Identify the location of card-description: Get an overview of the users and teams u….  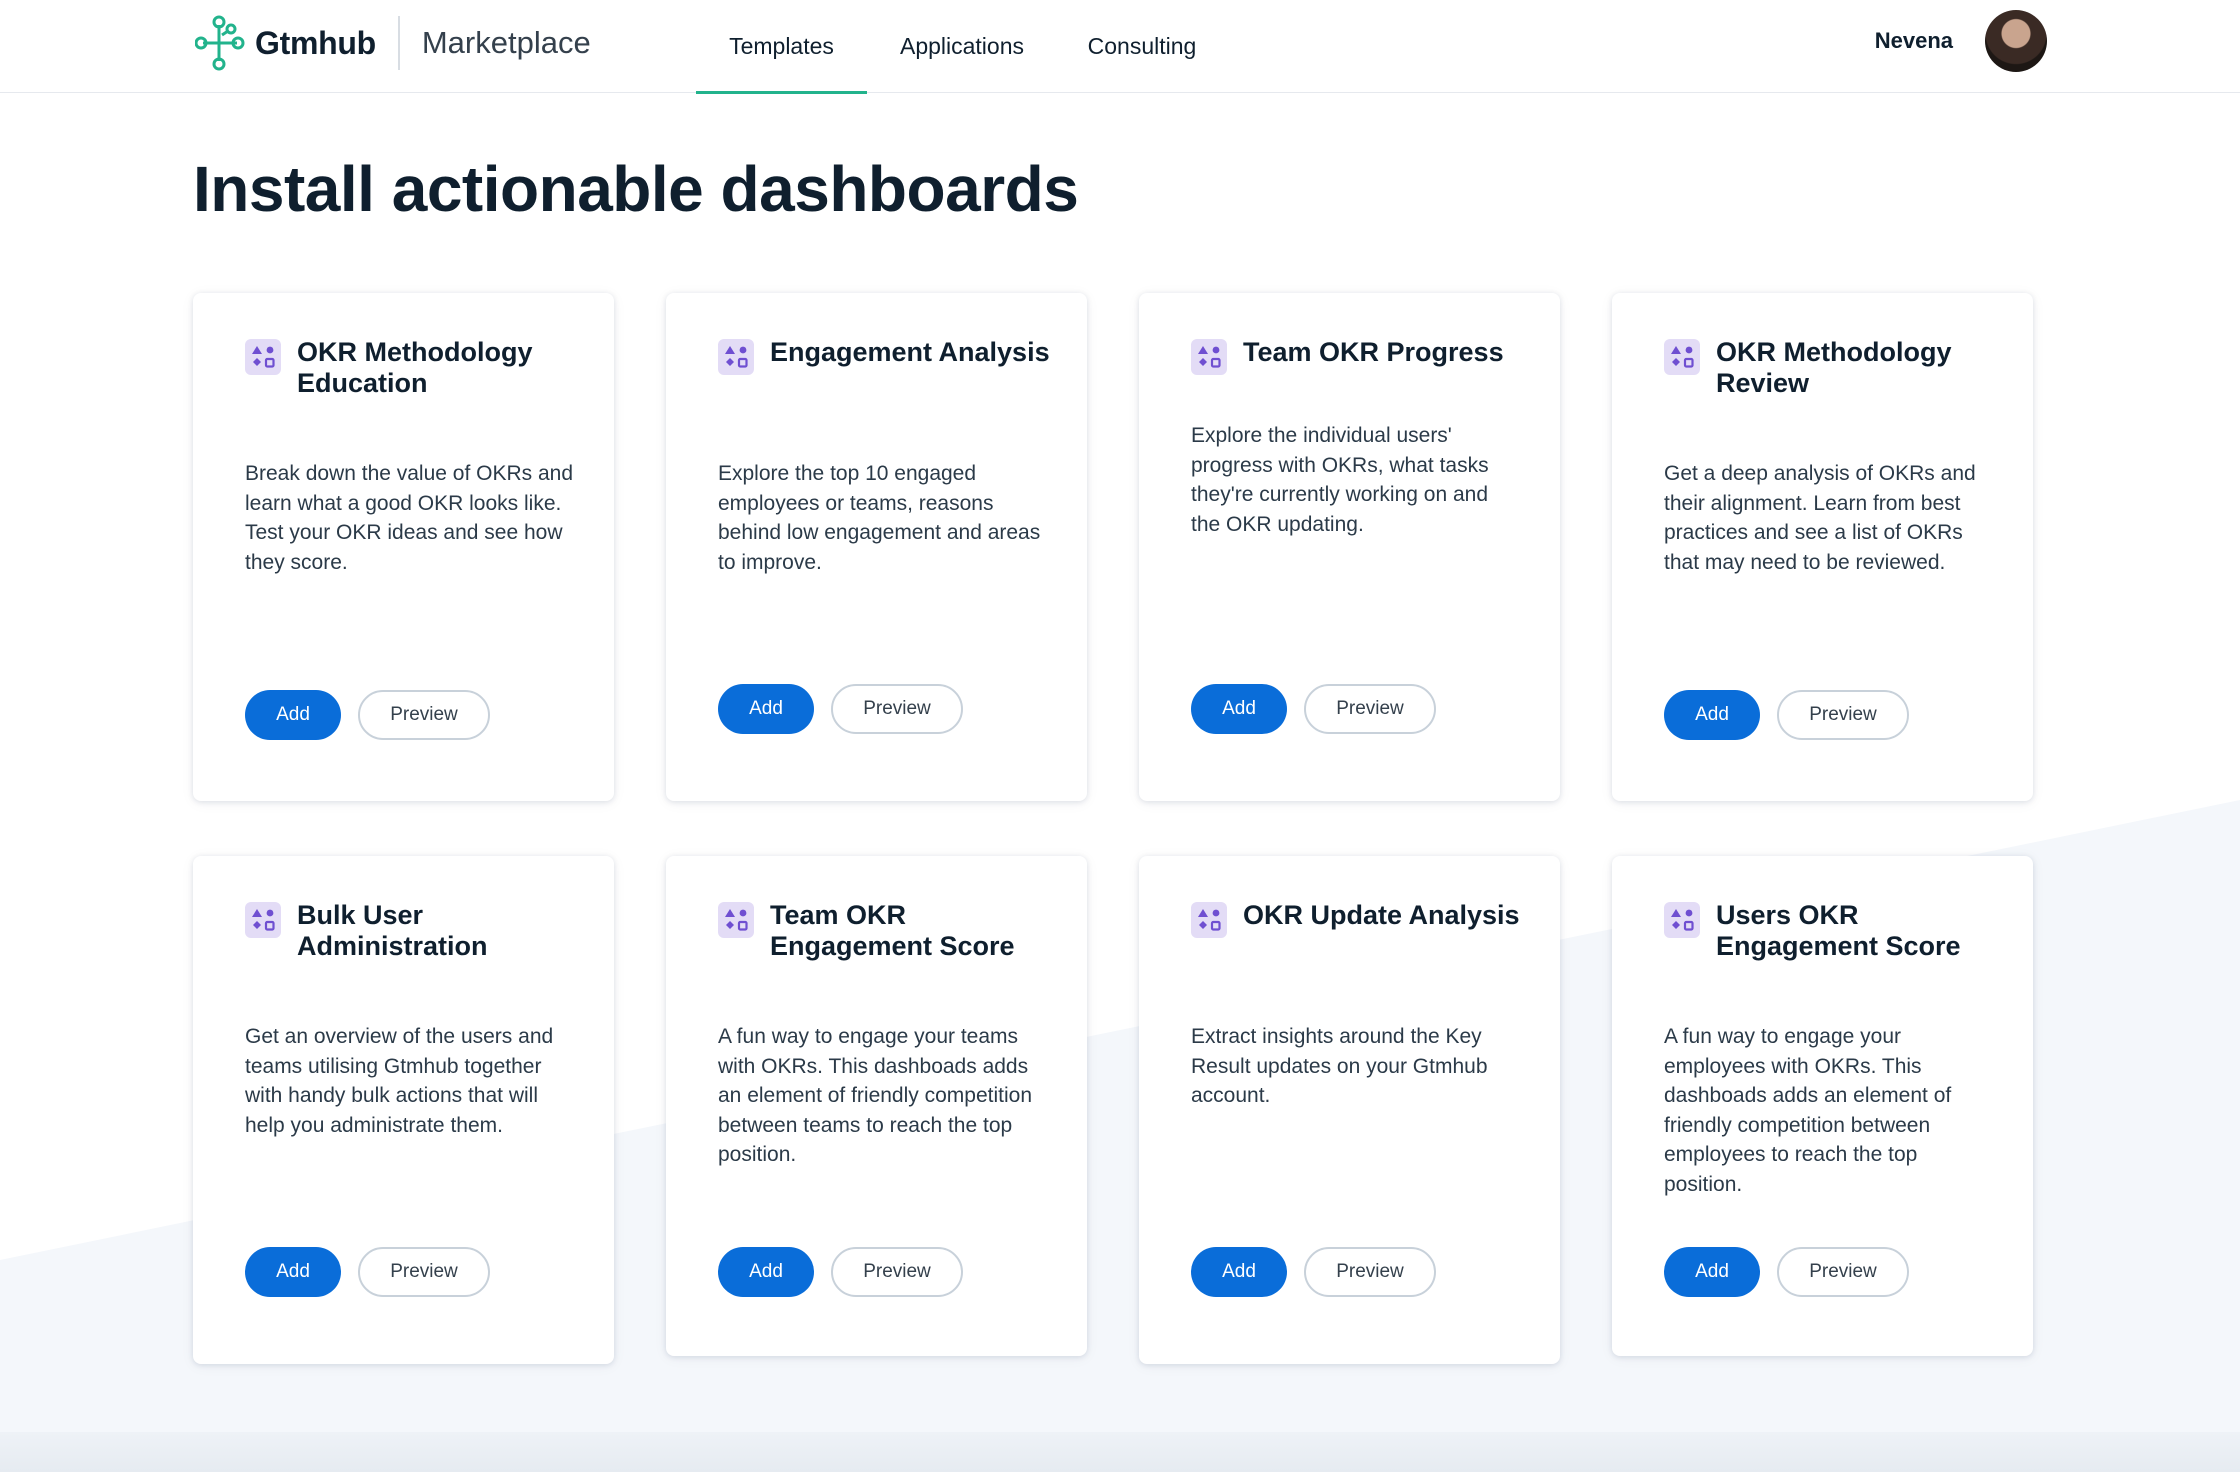
(399, 1081).